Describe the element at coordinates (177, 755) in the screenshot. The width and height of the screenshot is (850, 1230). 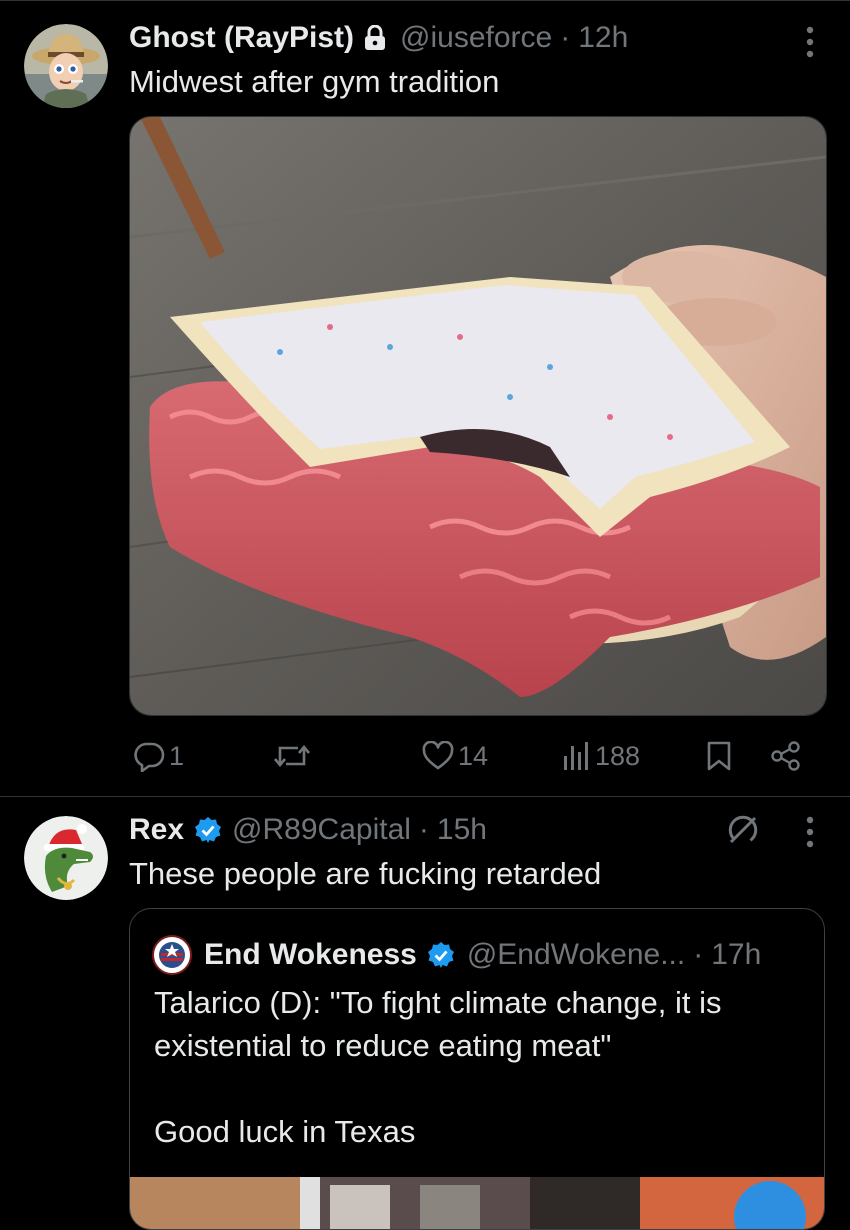
I see `reply-count: 1` at that location.